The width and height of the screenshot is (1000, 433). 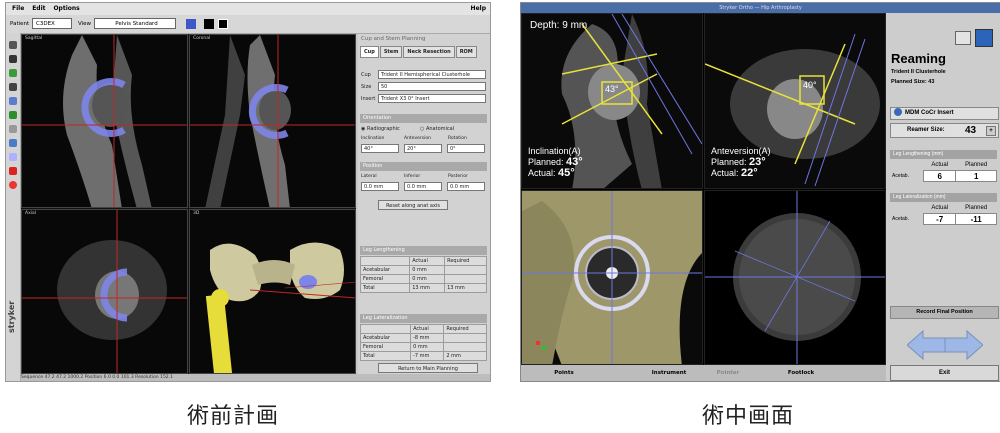 What do you see at coordinates (13, 87) in the screenshot?
I see `grid-icon` at bounding box center [13, 87].